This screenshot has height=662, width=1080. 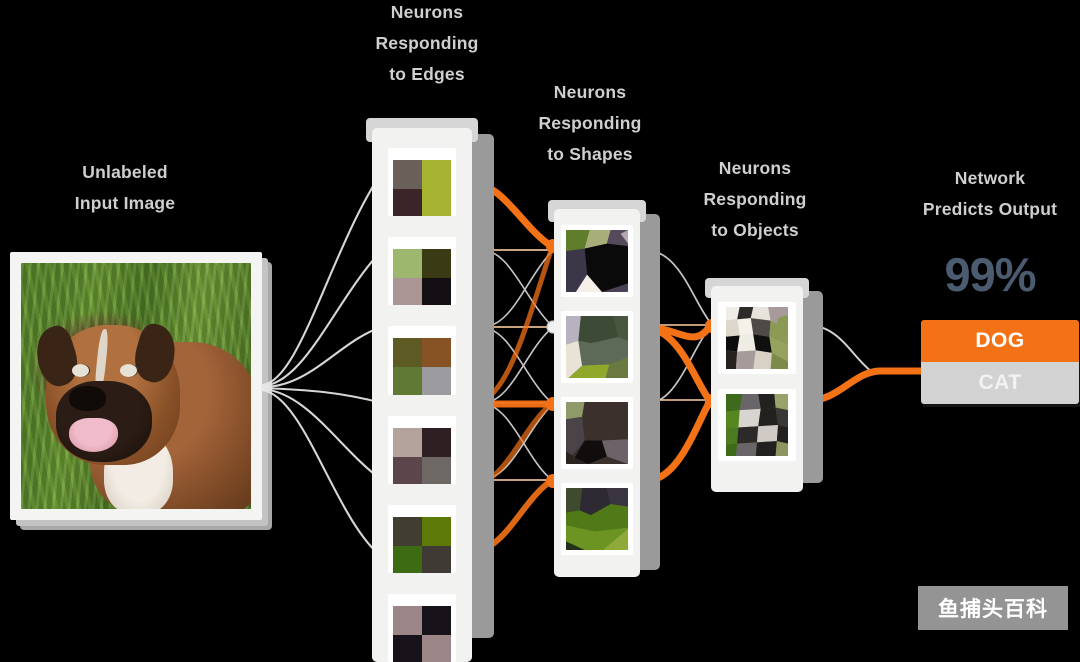 I want to click on prediction-class-dog: DOG, so click(x=1000, y=341).